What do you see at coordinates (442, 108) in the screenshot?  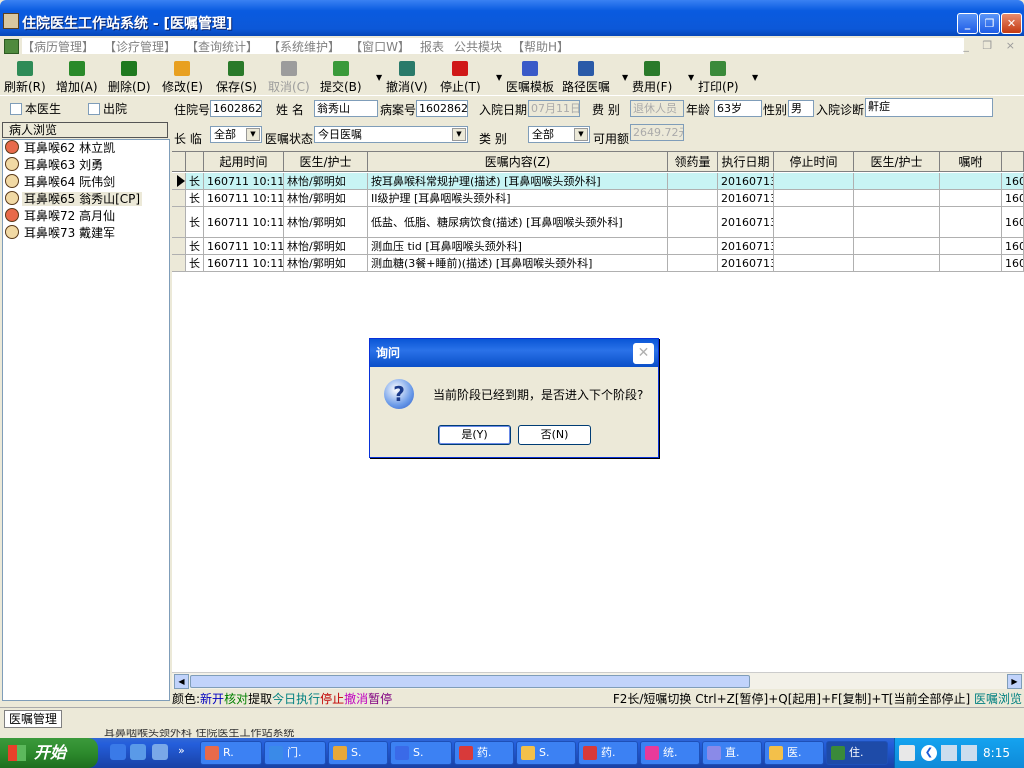 I see `case-no-field: 1602862` at bounding box center [442, 108].